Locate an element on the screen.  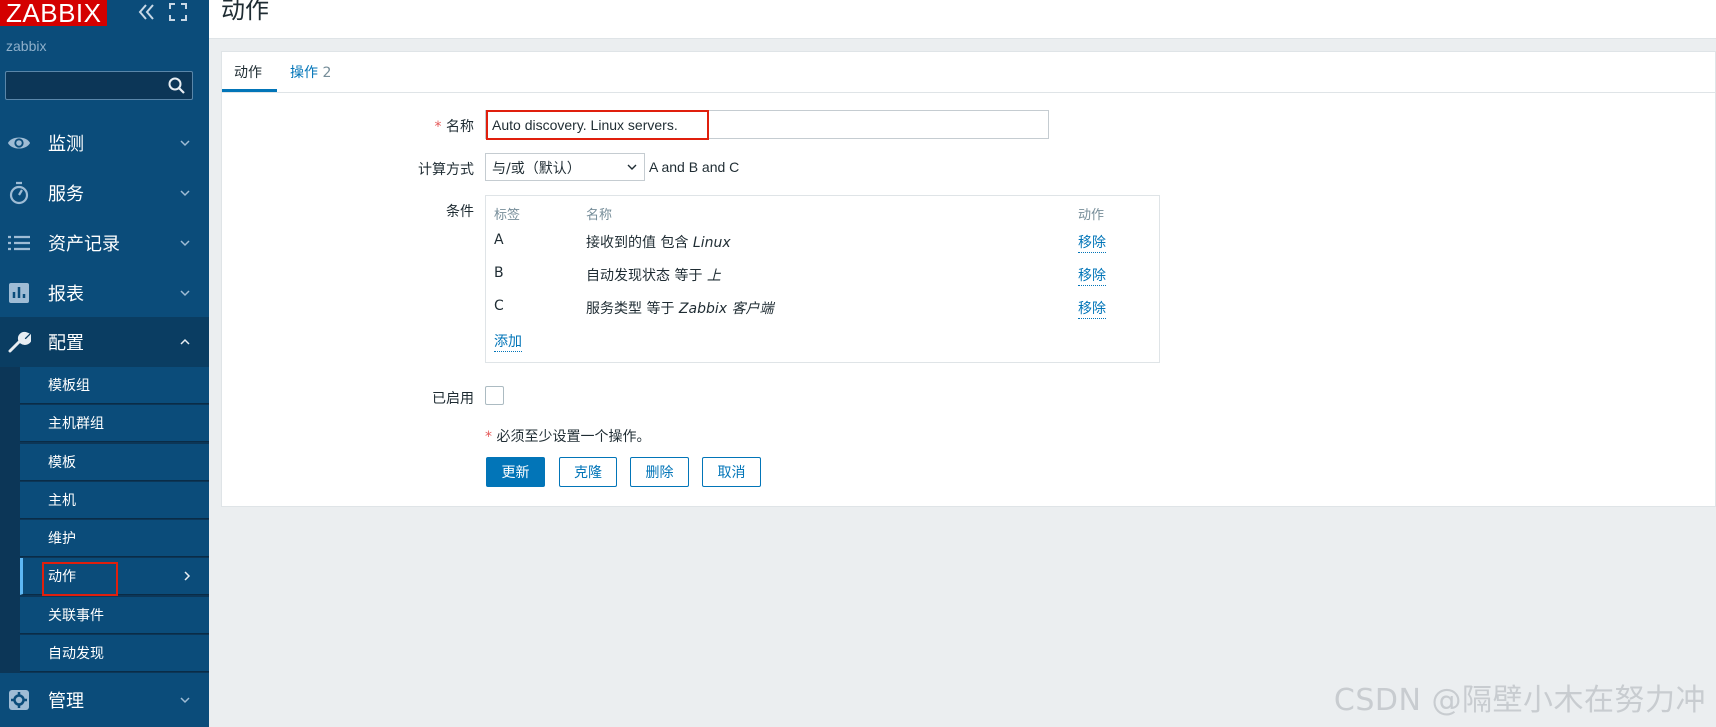
chevron-right-icon is located at coordinates (187, 576).